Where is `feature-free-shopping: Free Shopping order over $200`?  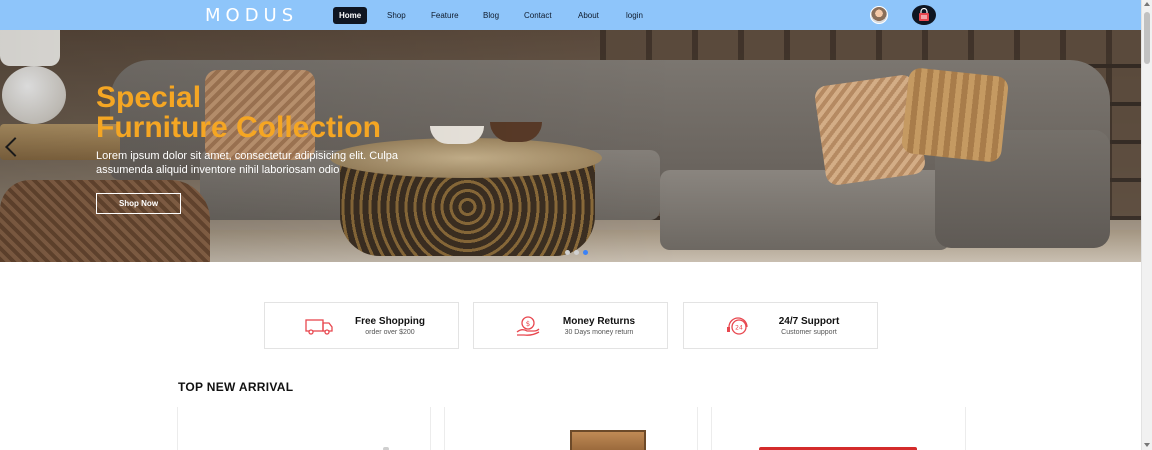
feature-free-shopping: Free Shopping order over $200 is located at coordinates (361, 325).